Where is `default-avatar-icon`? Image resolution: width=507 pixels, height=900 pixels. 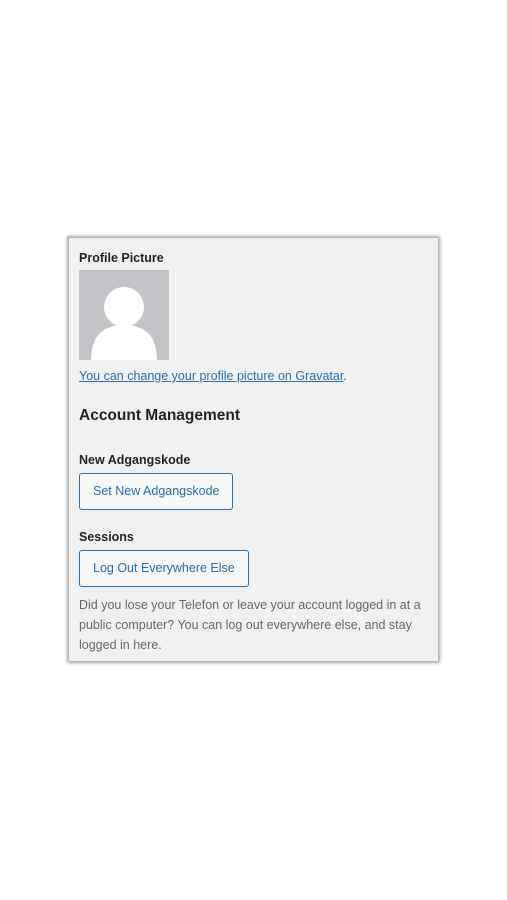
default-avatar-icon is located at coordinates (124, 315).